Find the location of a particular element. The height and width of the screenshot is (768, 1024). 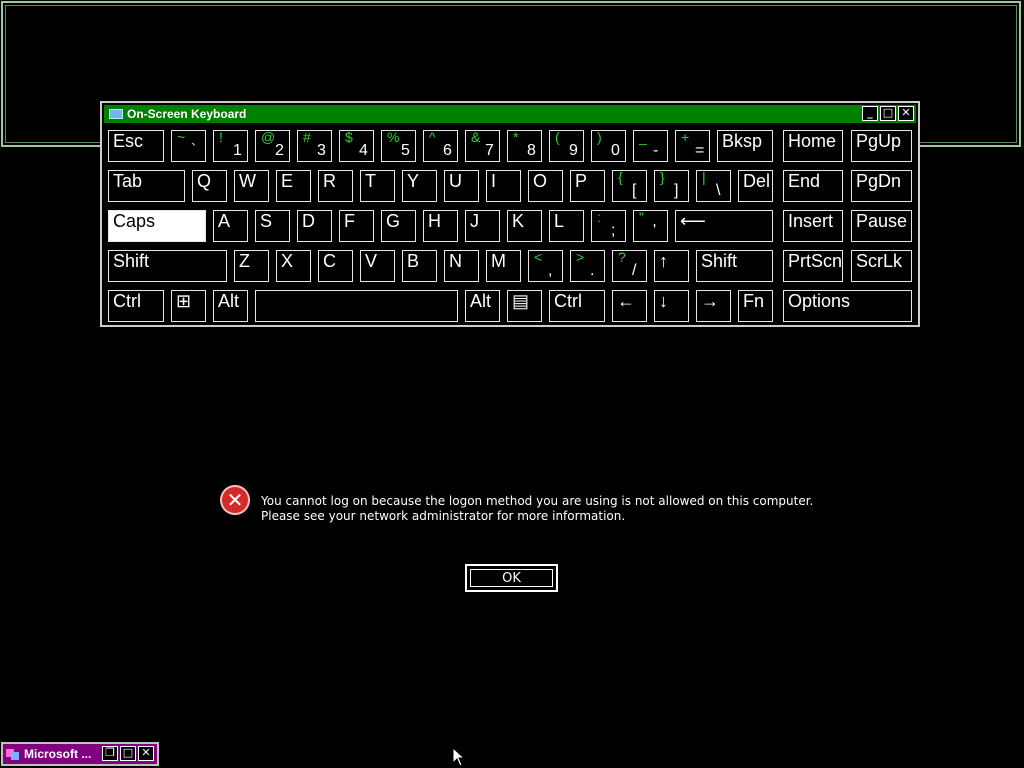

key-symbol-10: :; is located at coordinates (608, 226).